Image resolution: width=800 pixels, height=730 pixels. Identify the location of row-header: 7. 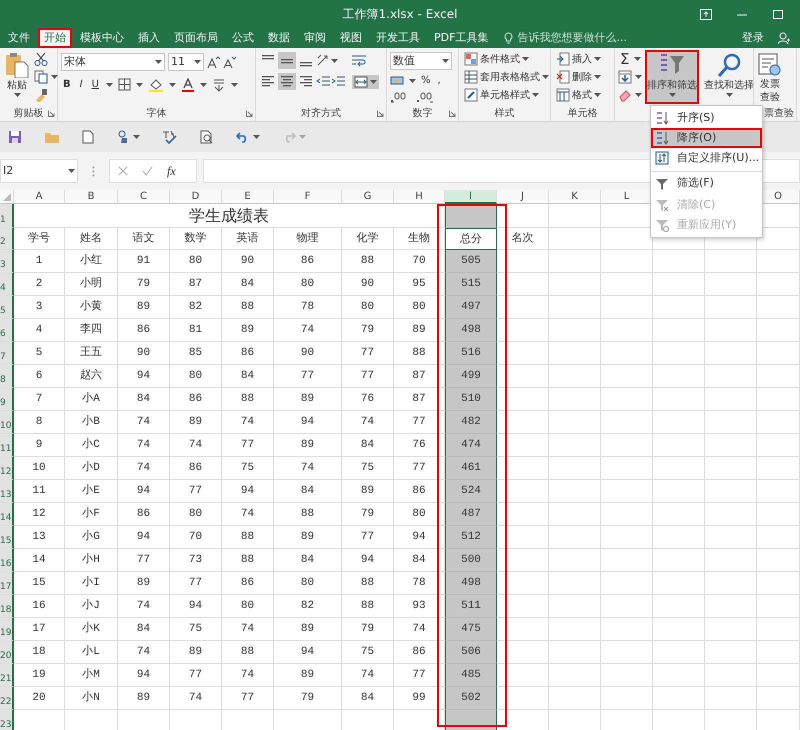
(7, 353).